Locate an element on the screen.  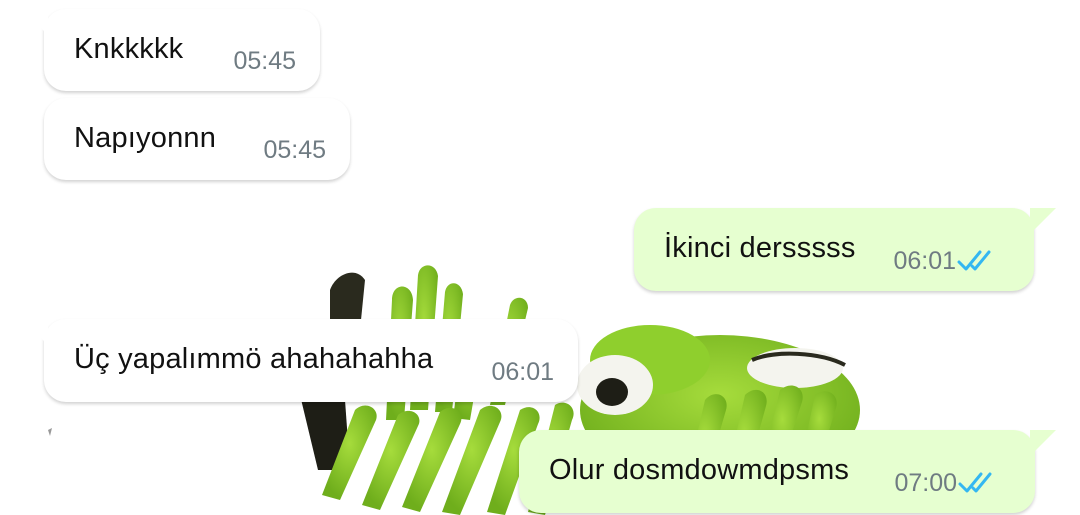
message-bubble-incoming: Üç yapalımmö ahahahahha 06:01 is located at coordinates (311, 360).